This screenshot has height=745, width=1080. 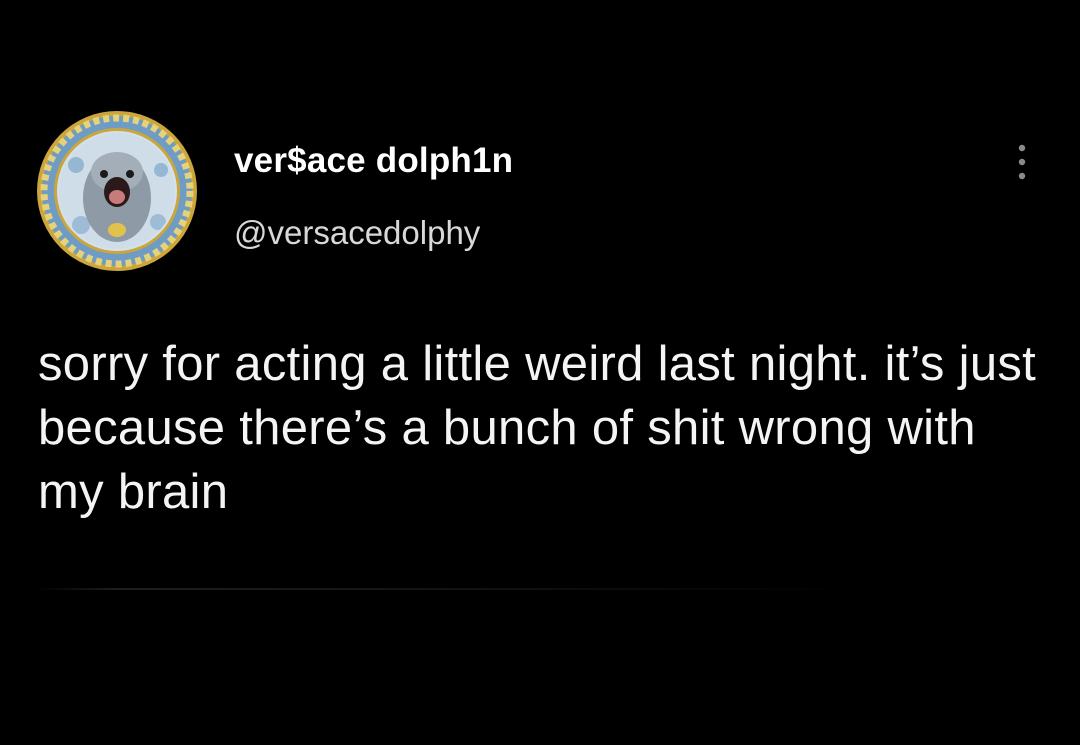 What do you see at coordinates (446, 589) in the screenshot?
I see `divider` at bounding box center [446, 589].